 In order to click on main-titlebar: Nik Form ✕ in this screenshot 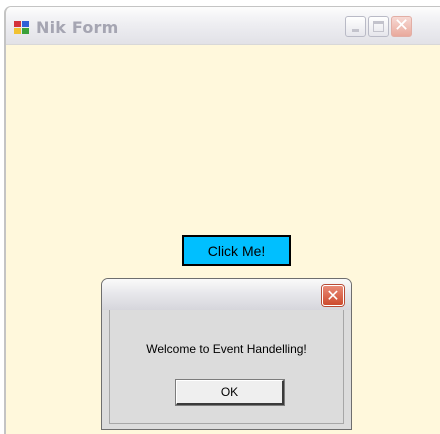, I will do `click(223, 26)`.